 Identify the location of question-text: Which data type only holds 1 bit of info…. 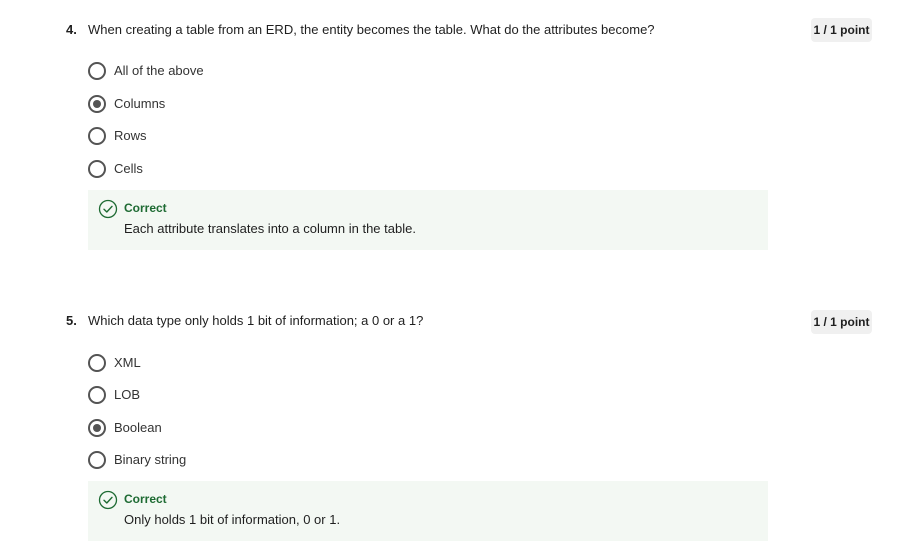
(256, 320).